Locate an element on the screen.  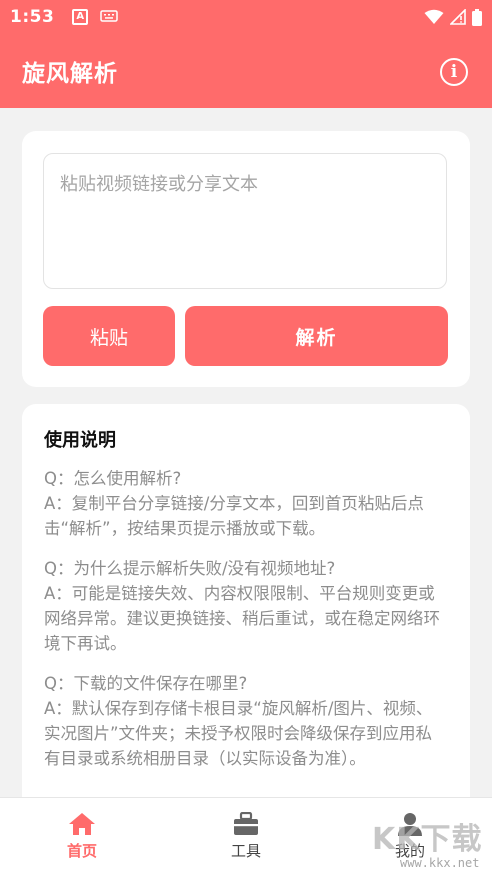
parse-button: 解析 is located at coordinates (316, 336).